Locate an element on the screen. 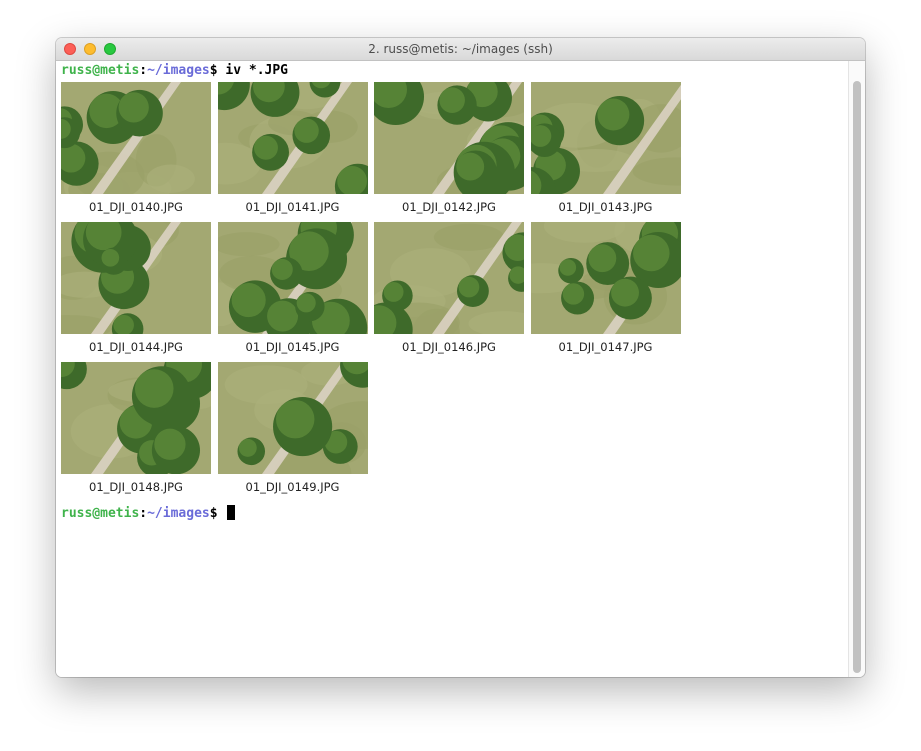  image-filename: 01_DJI_0149.JPG is located at coordinates (292, 487).